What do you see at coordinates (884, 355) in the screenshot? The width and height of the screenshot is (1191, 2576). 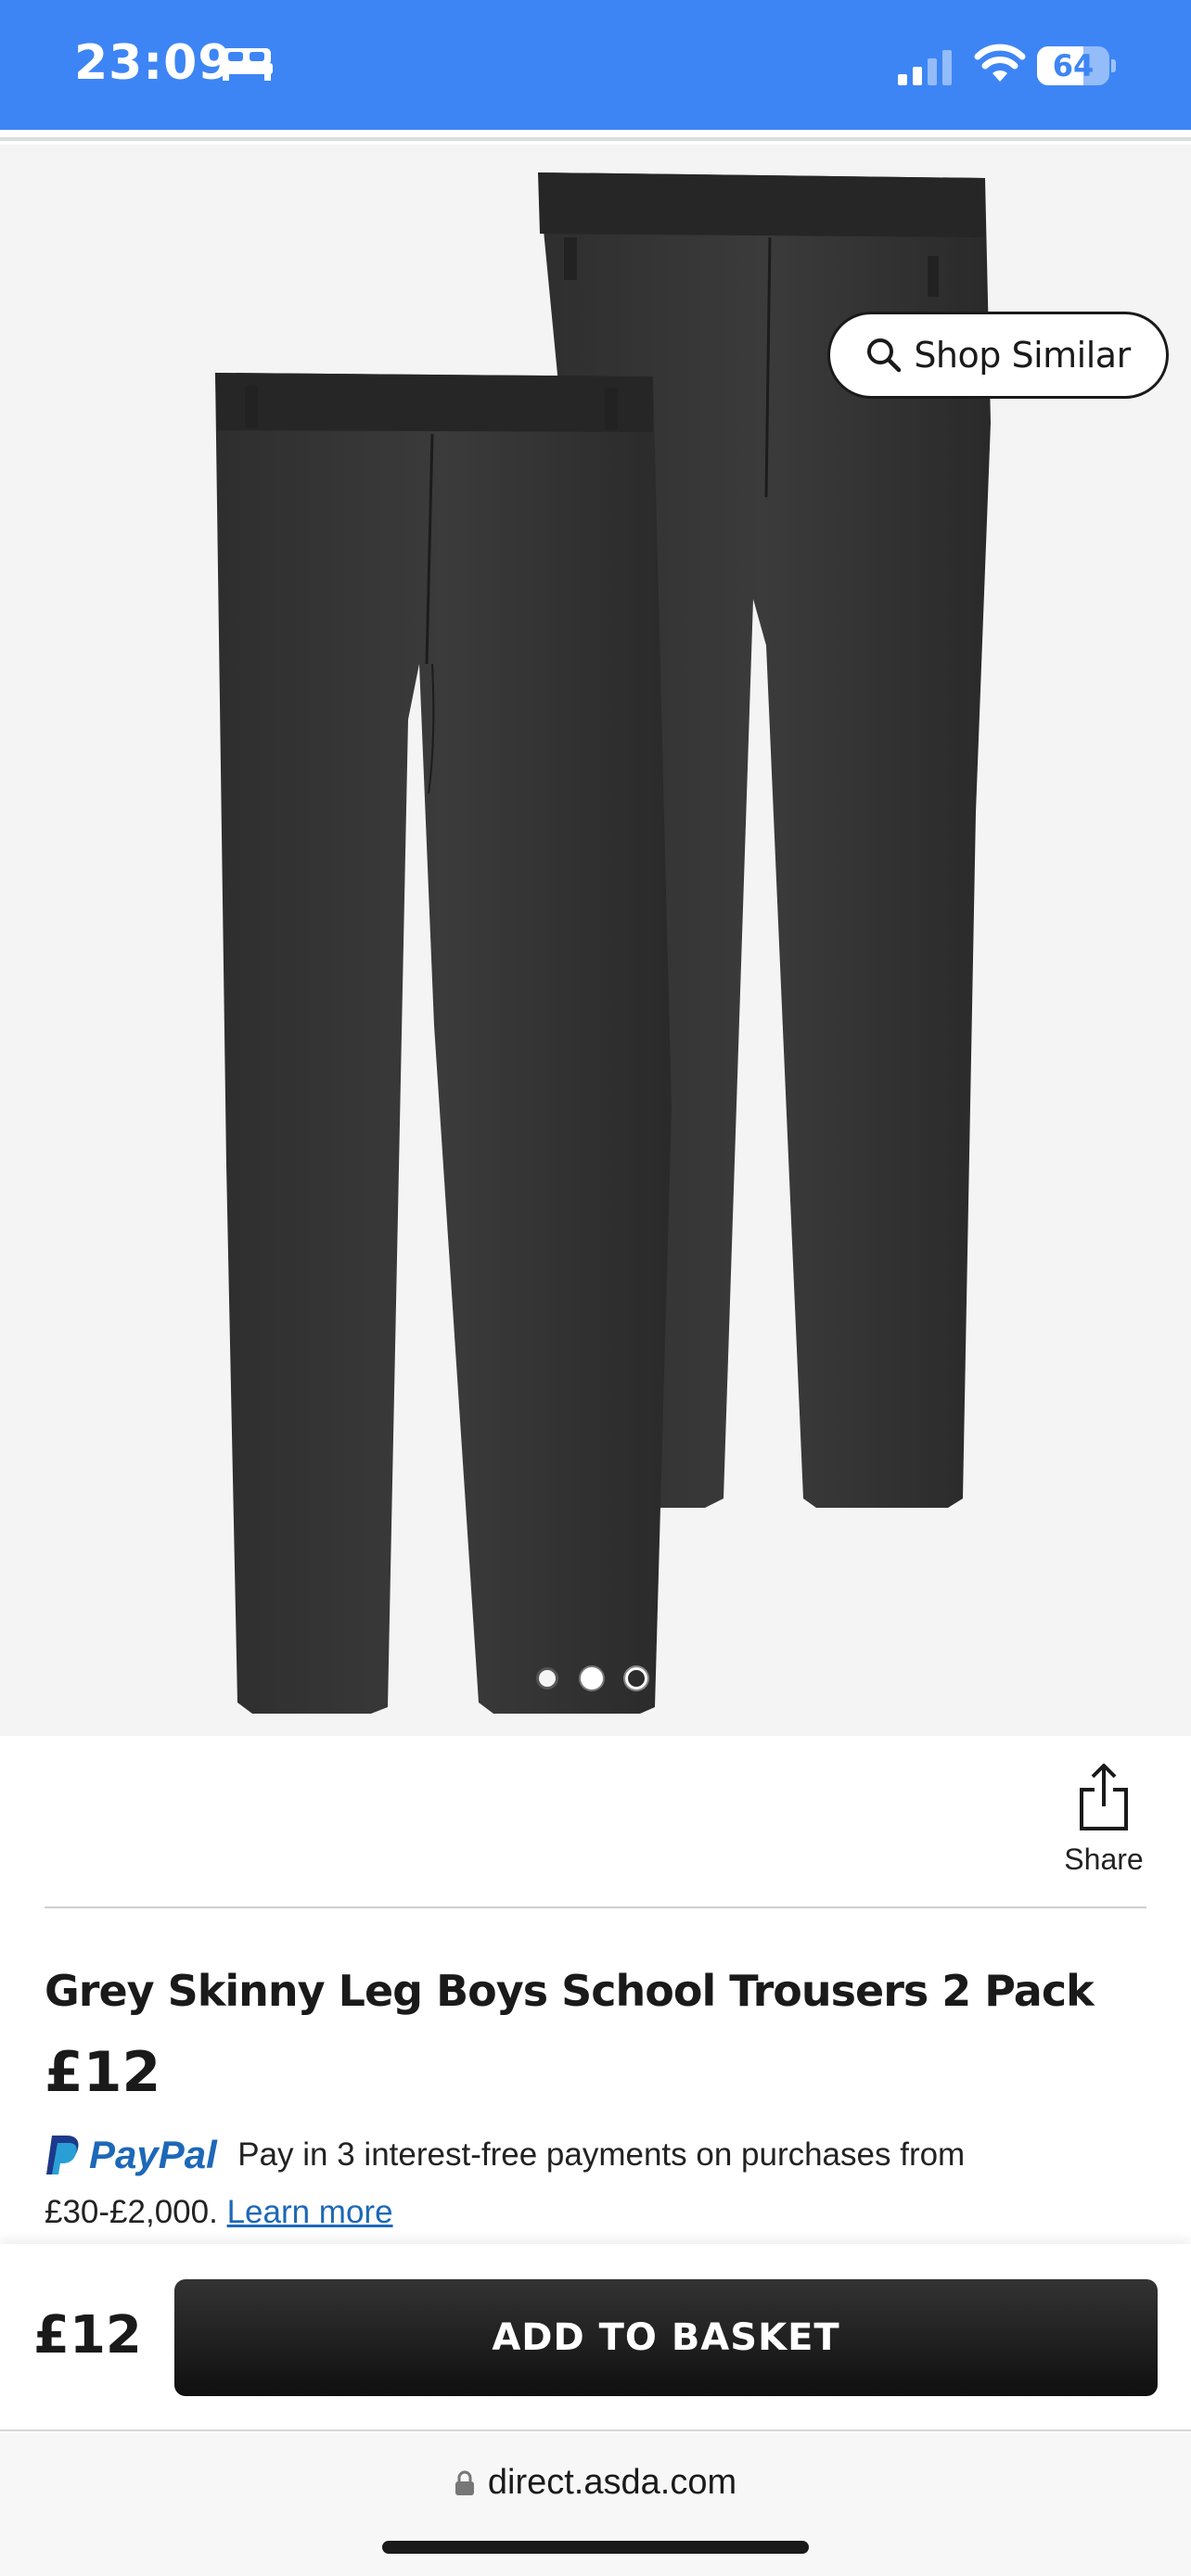 I see `search-icon` at bounding box center [884, 355].